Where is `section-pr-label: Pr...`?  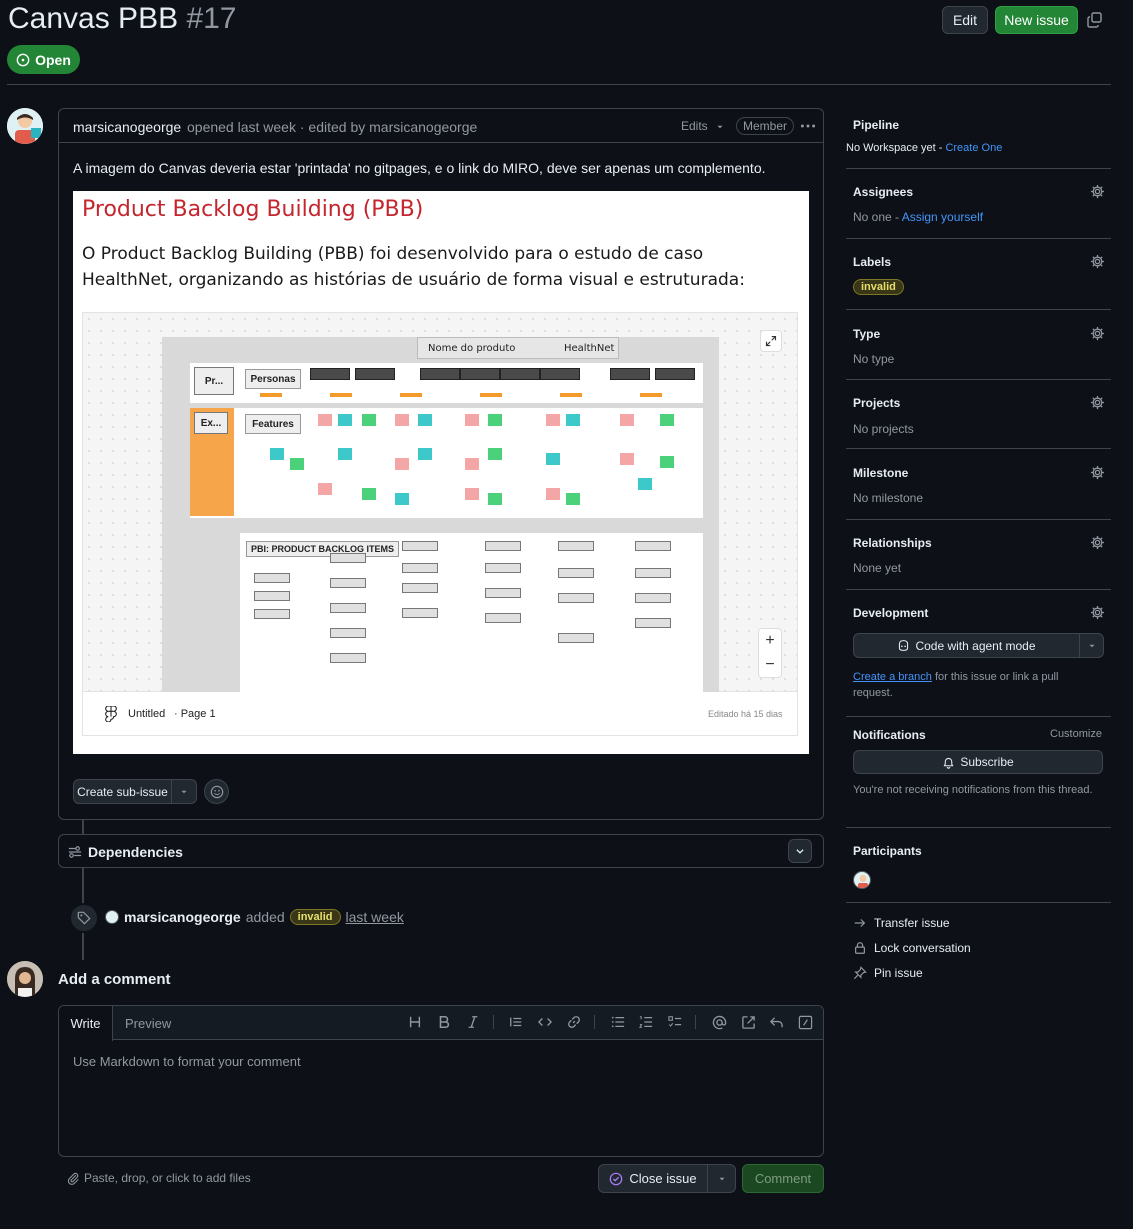
section-pr-label: Pr... is located at coordinates (214, 381).